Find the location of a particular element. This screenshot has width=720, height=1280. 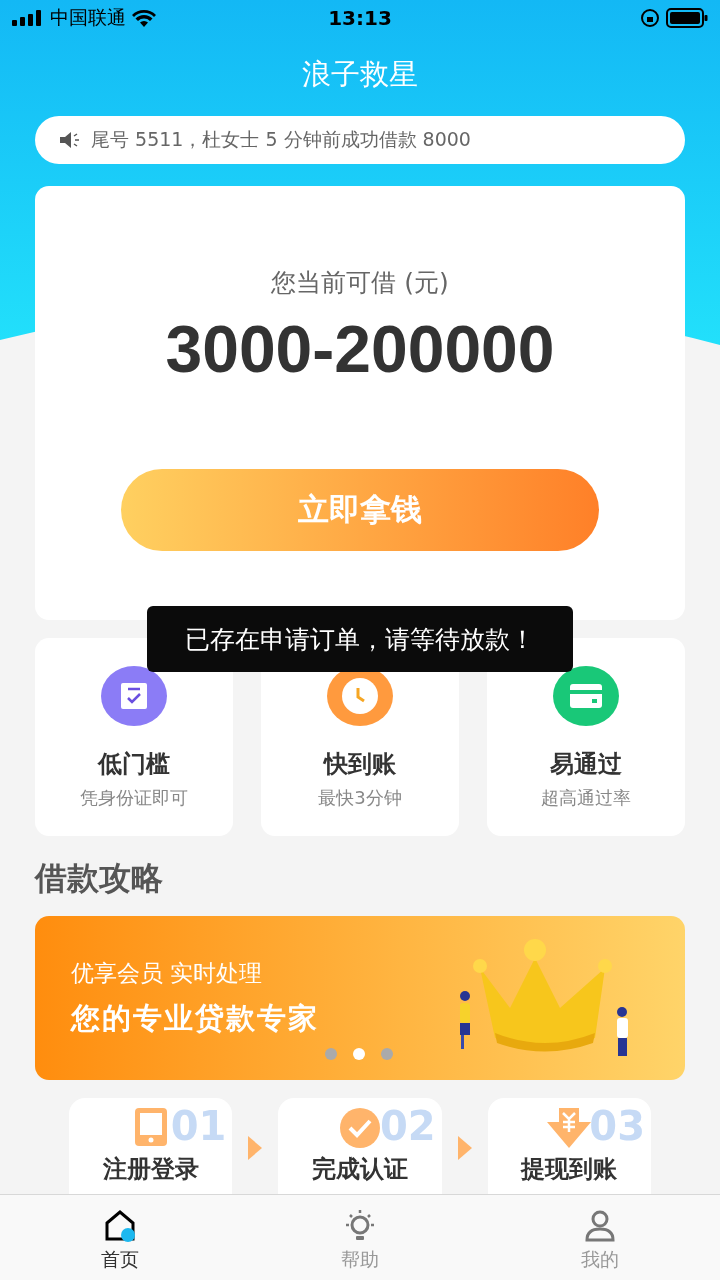

step-number: 03 is located at coordinates (617, 1126).